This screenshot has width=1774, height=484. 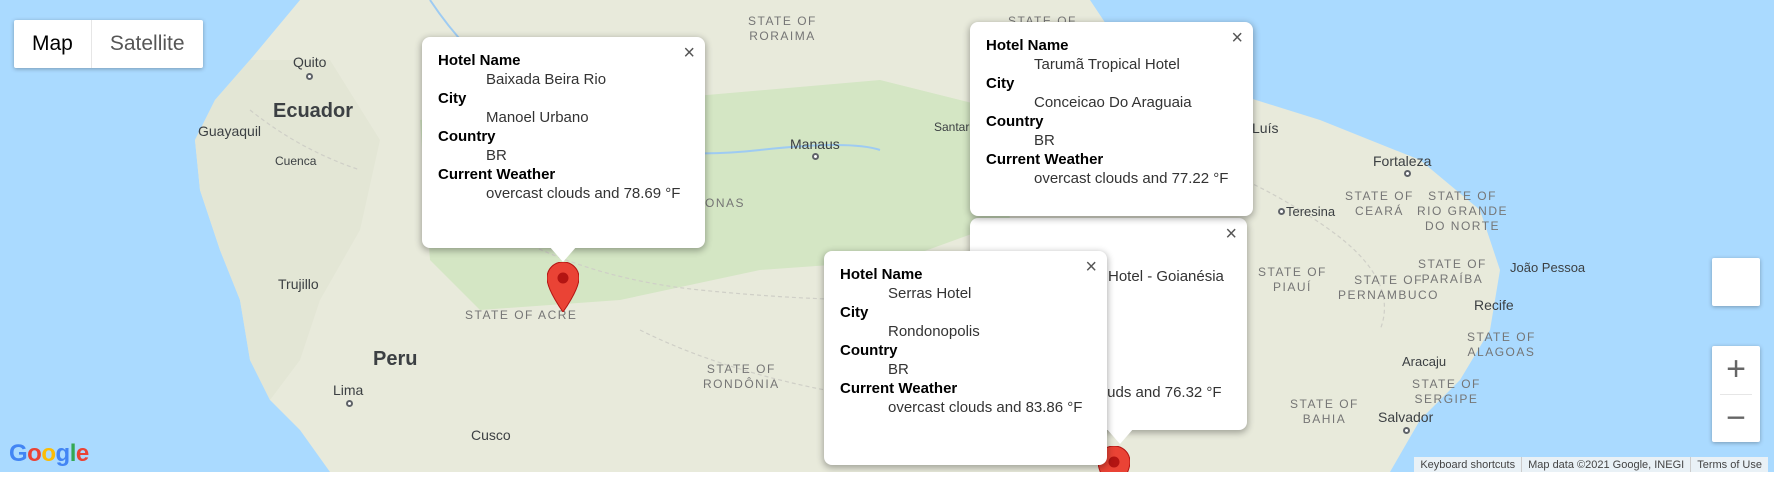 I want to click on city-dot-fortaleza, so click(x=1407, y=173).